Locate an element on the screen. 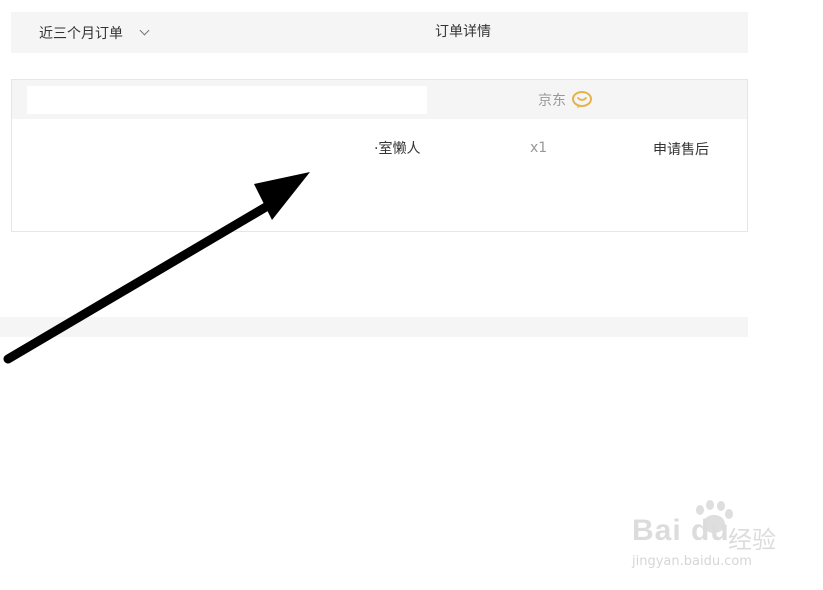  watermark-brand-cn: 经验 is located at coordinates (752, 540).